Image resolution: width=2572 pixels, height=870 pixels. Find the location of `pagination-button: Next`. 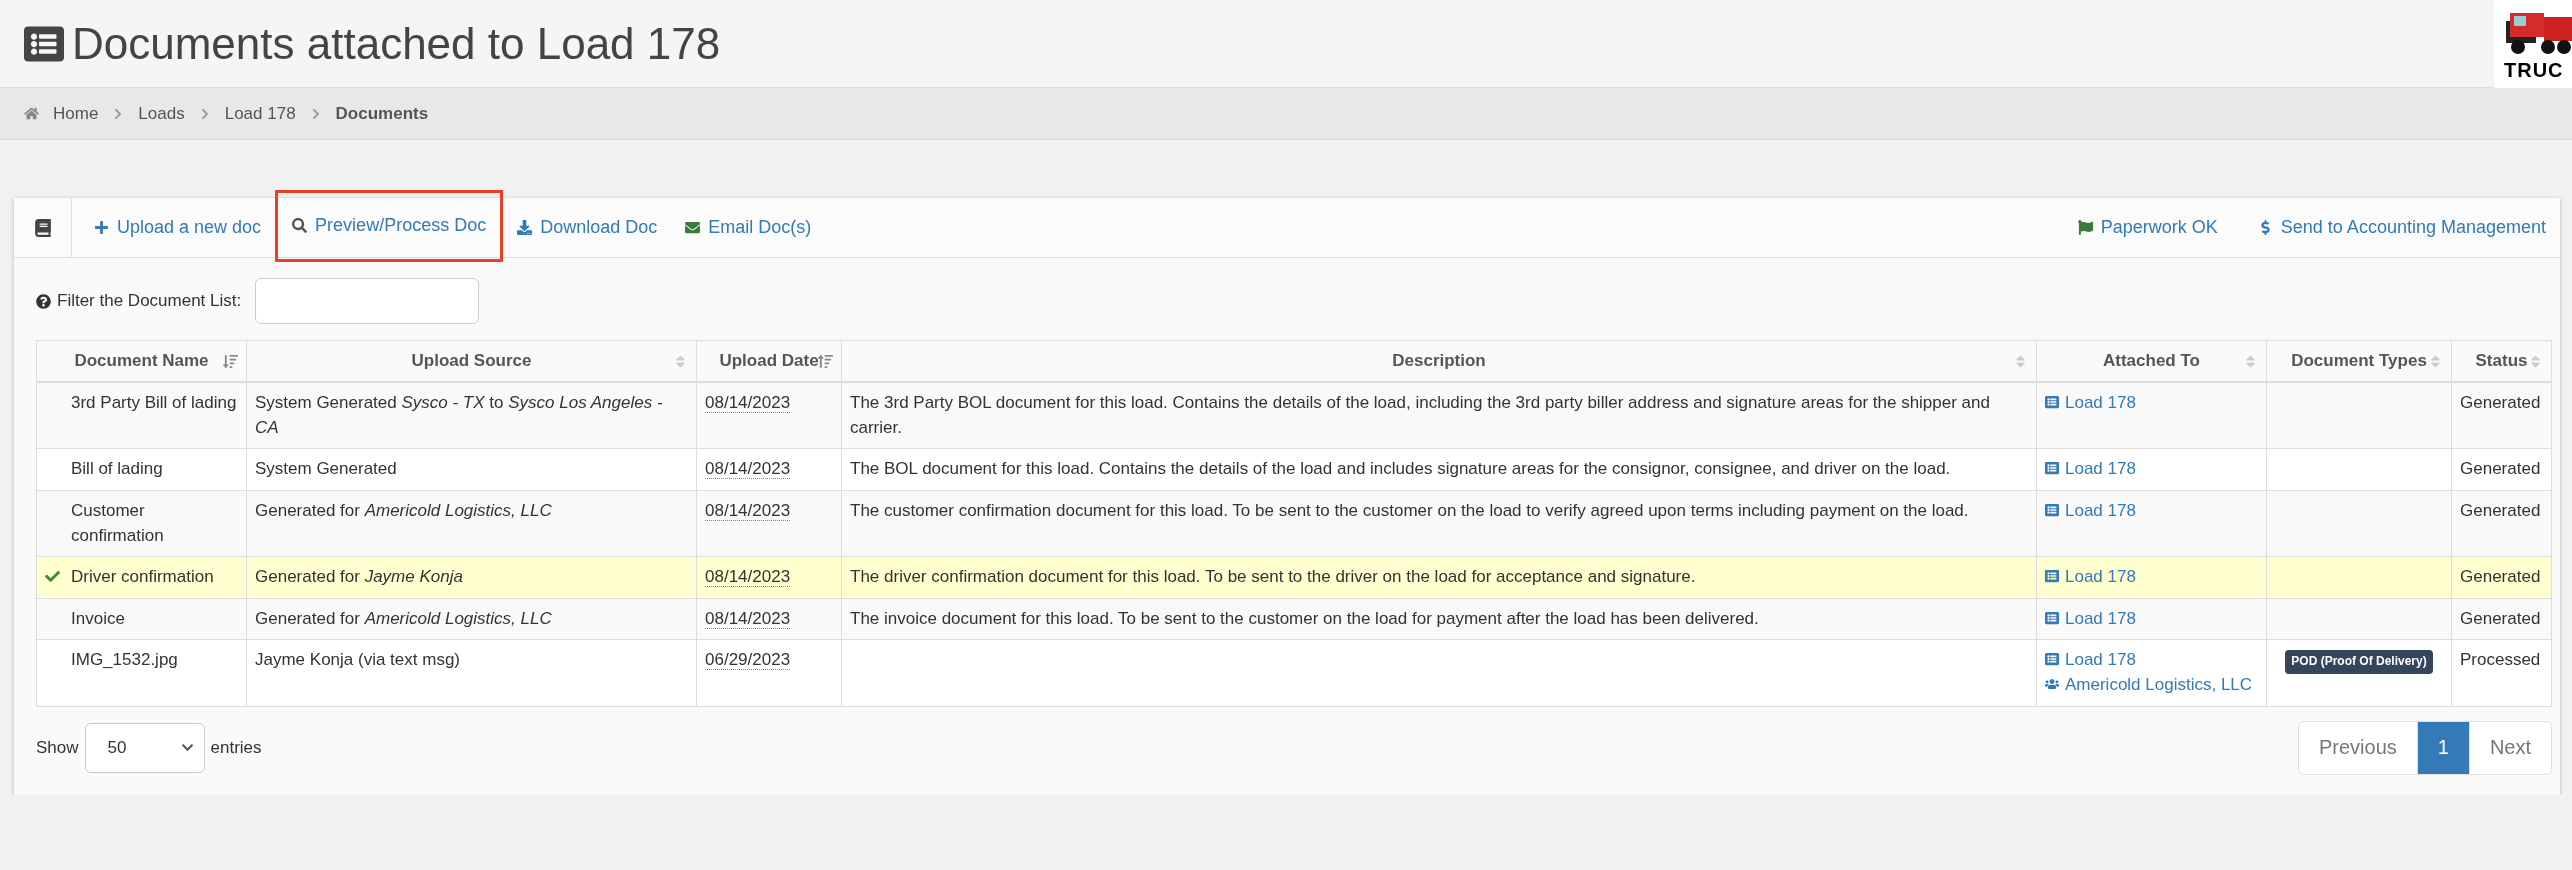

pagination-button: Next is located at coordinates (2510, 747).